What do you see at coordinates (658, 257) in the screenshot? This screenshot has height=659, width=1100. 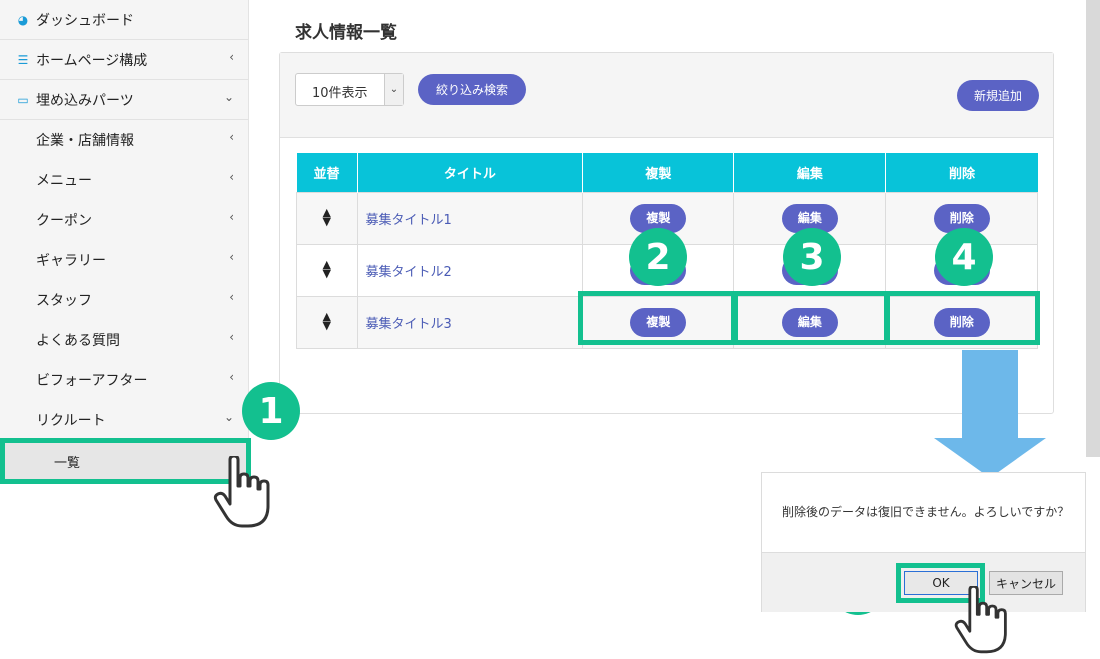 I see `step-badge-2: 2` at bounding box center [658, 257].